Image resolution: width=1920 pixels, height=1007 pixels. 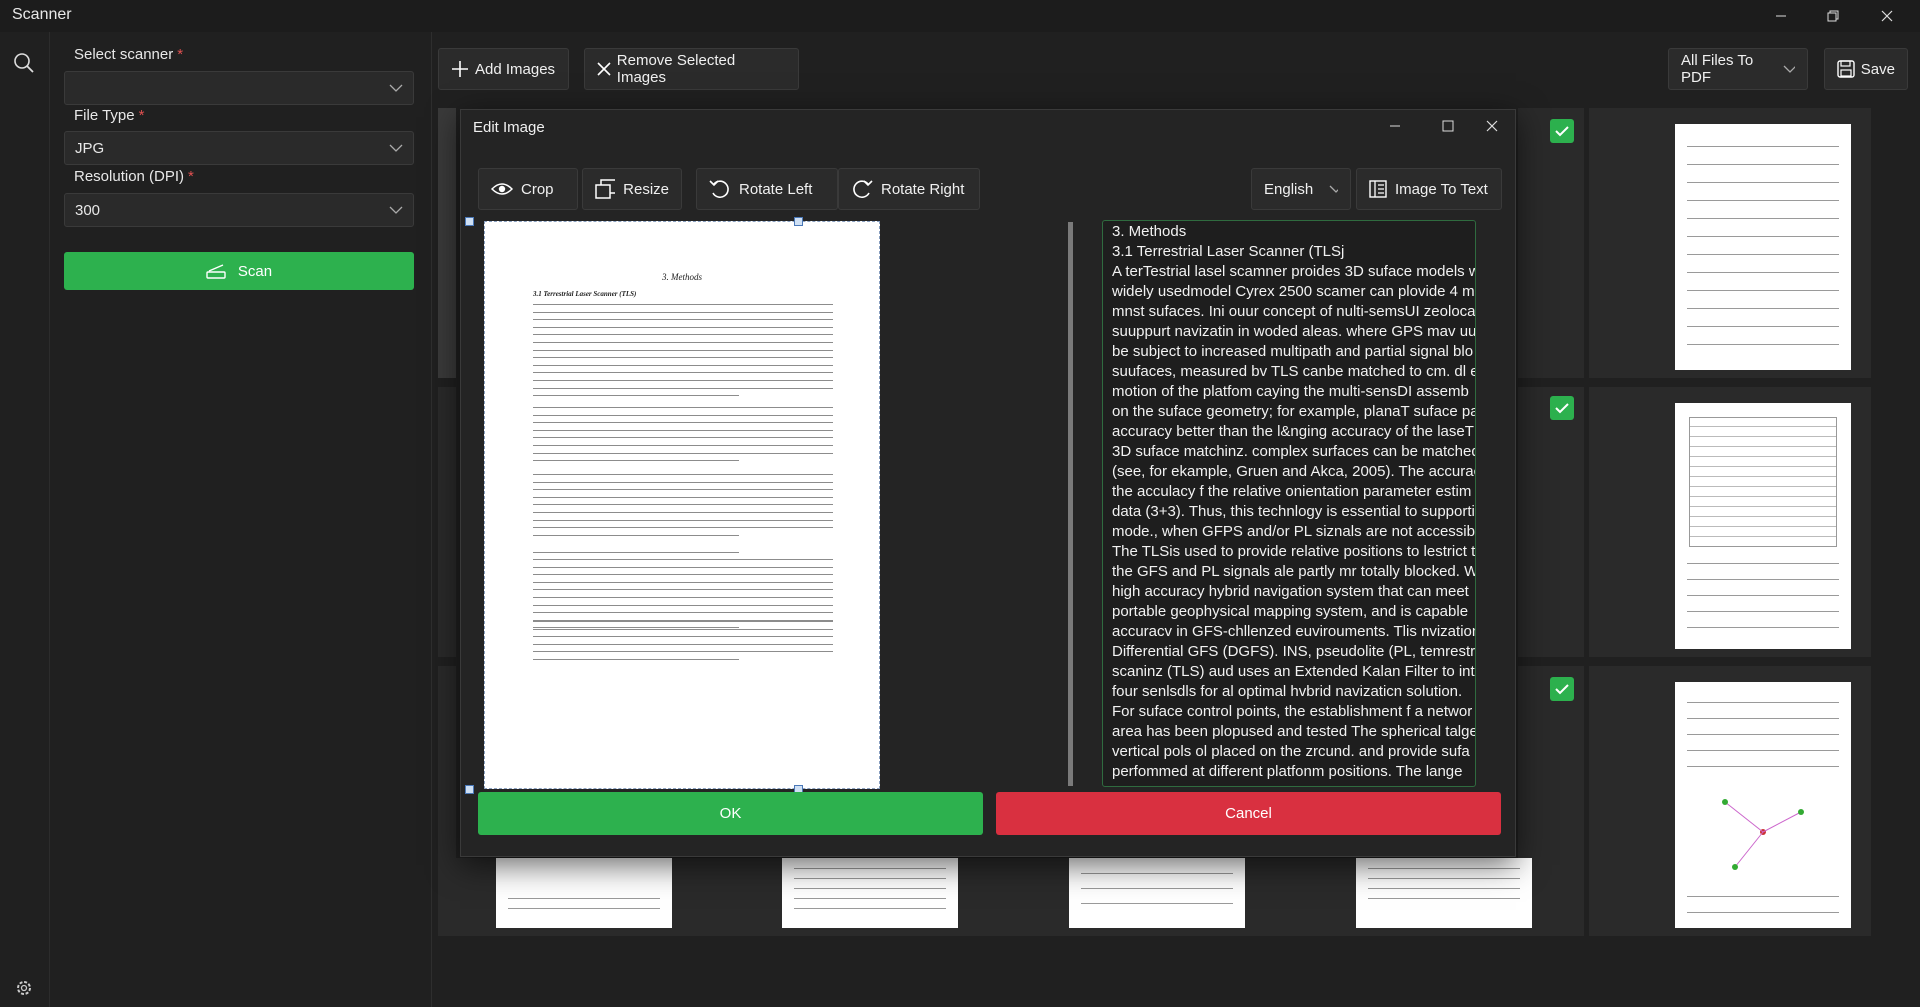 I want to click on scanner-select, so click(x=239, y=88).